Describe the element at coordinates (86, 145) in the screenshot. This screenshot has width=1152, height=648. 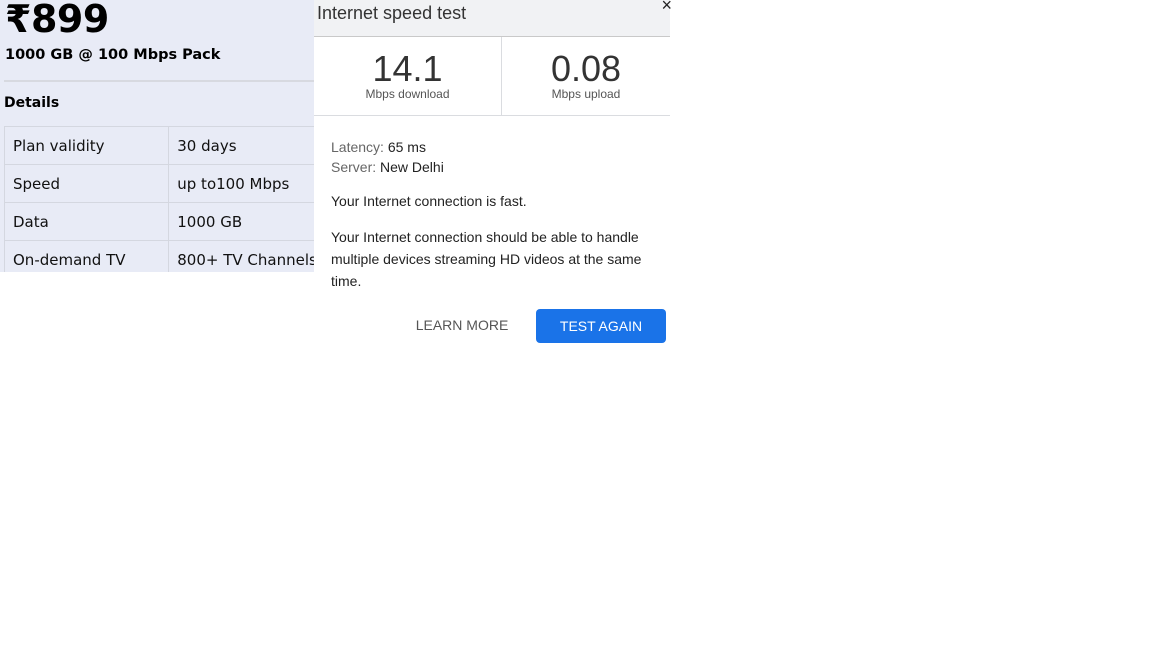
I see `detail-key: Plan validity` at that location.